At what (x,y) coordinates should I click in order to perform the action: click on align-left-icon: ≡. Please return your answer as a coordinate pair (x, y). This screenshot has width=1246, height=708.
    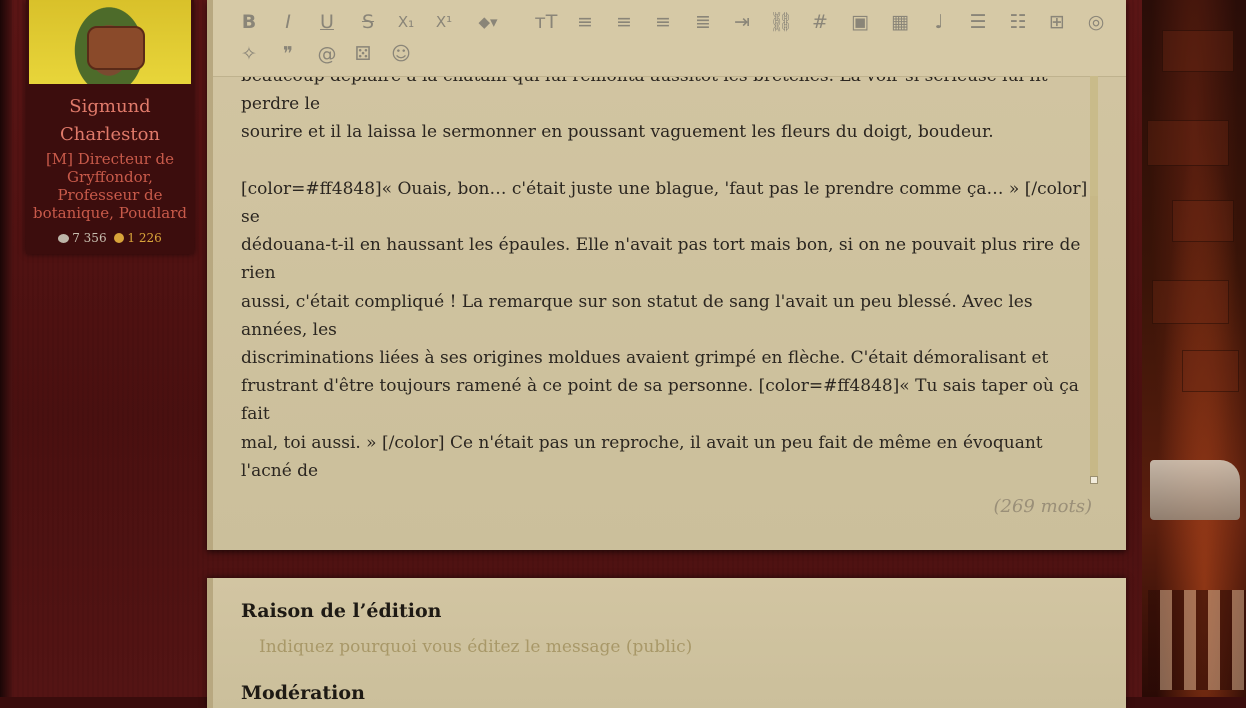
    Looking at the image, I should click on (585, 22).